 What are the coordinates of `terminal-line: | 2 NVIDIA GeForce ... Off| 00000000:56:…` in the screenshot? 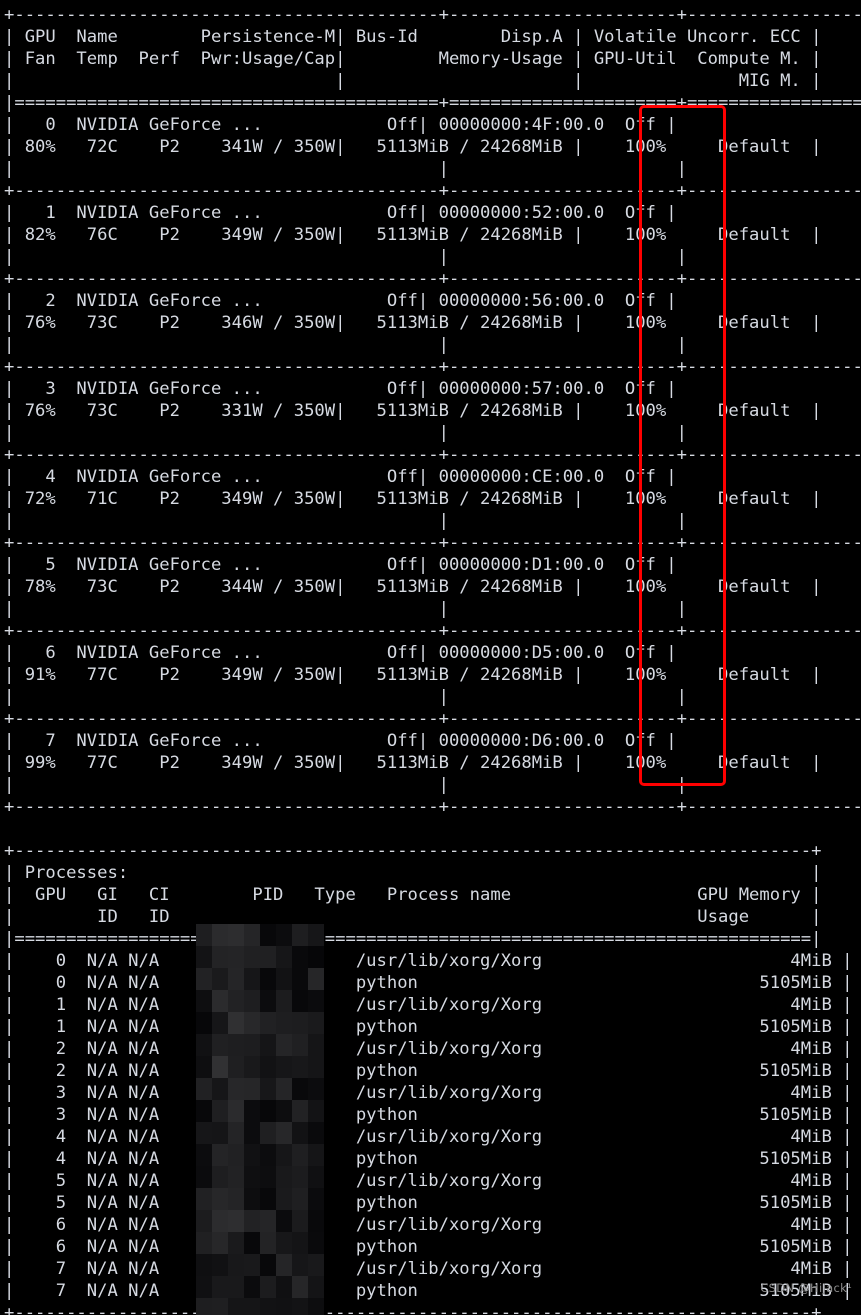 It's located at (432, 301).